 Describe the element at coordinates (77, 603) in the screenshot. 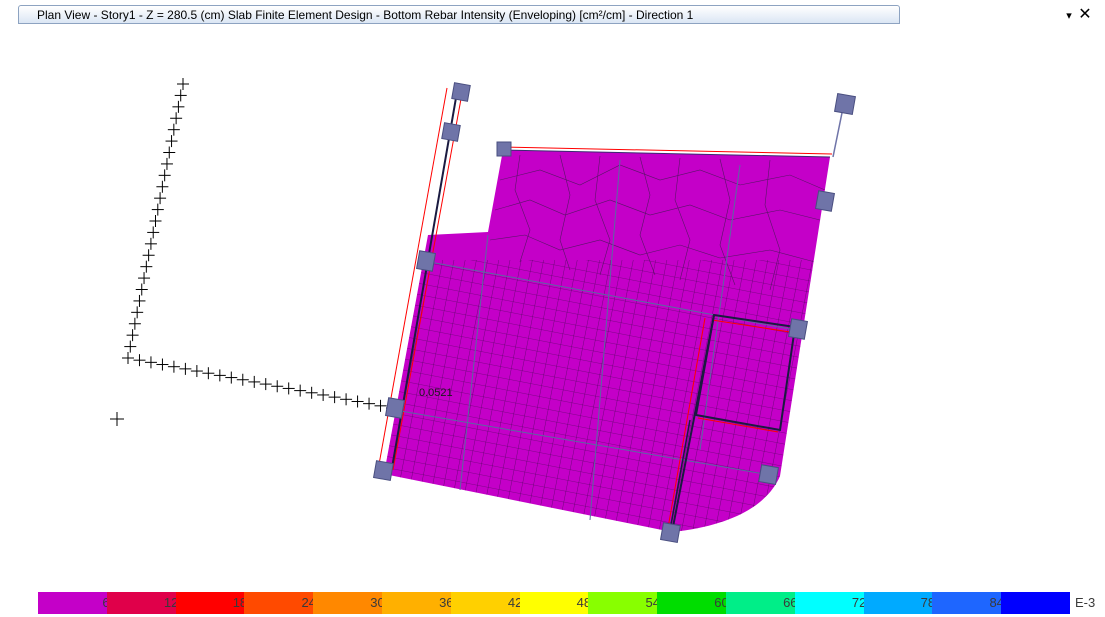

I see `legend-color-segment: 60` at that location.